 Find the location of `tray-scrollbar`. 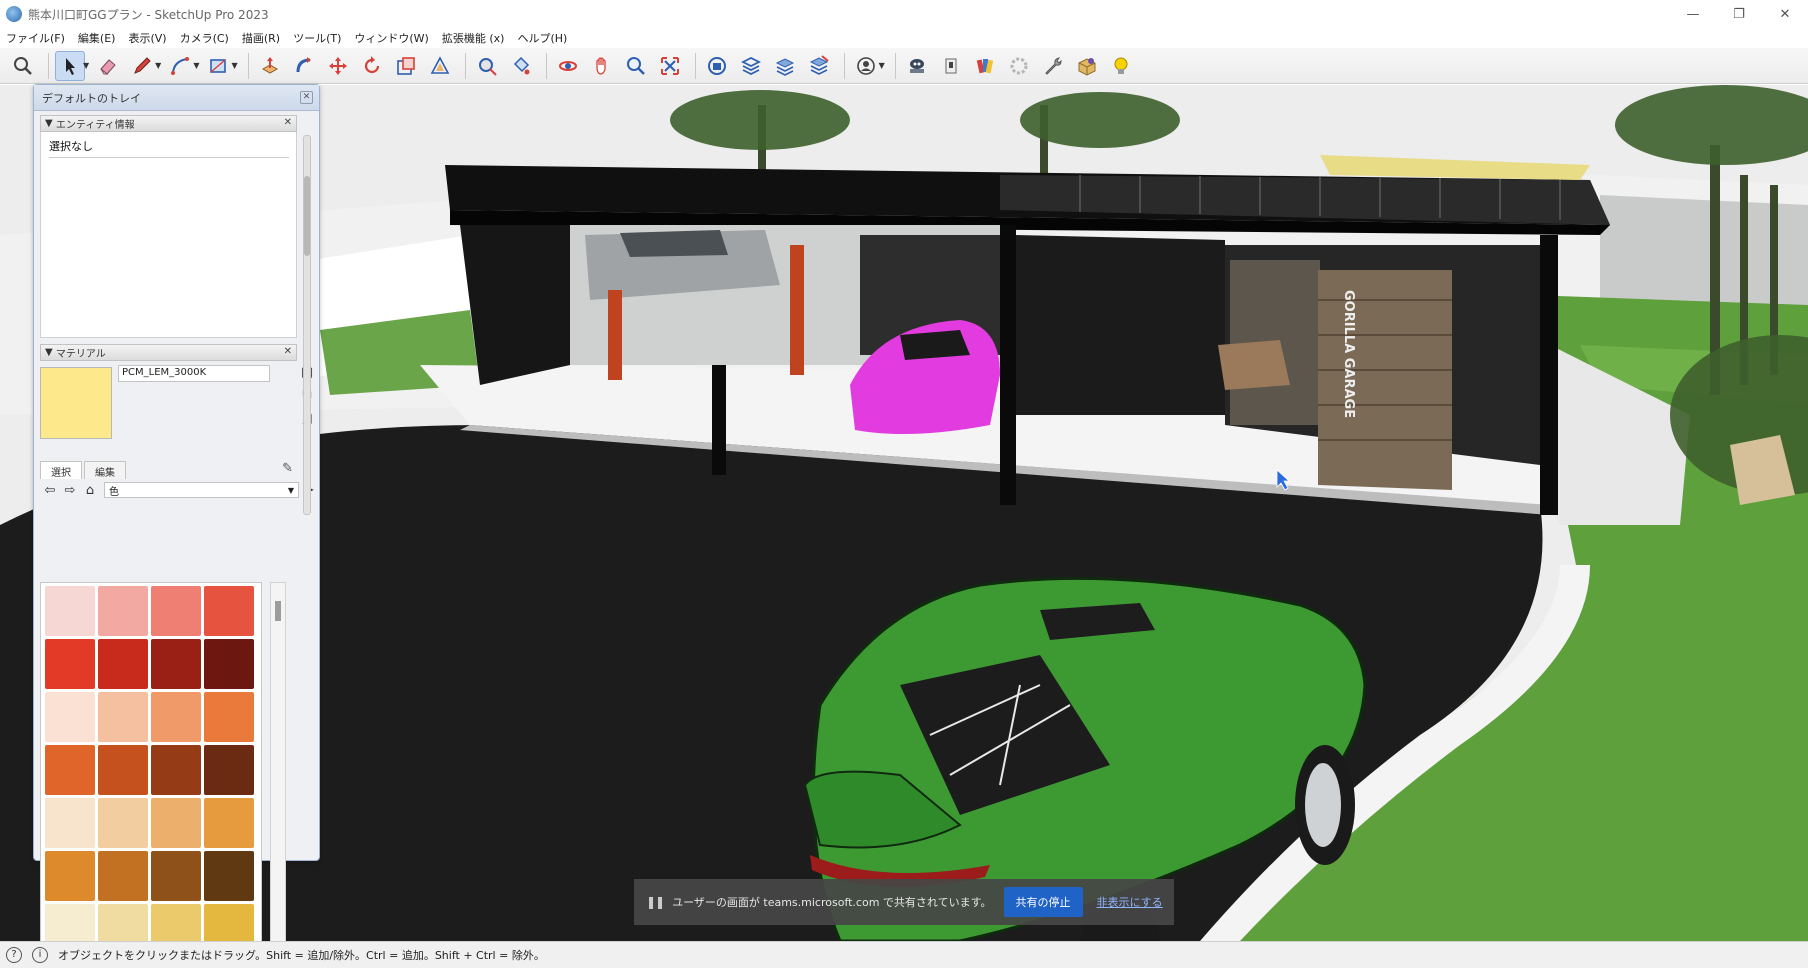

tray-scrollbar is located at coordinates (307, 325).